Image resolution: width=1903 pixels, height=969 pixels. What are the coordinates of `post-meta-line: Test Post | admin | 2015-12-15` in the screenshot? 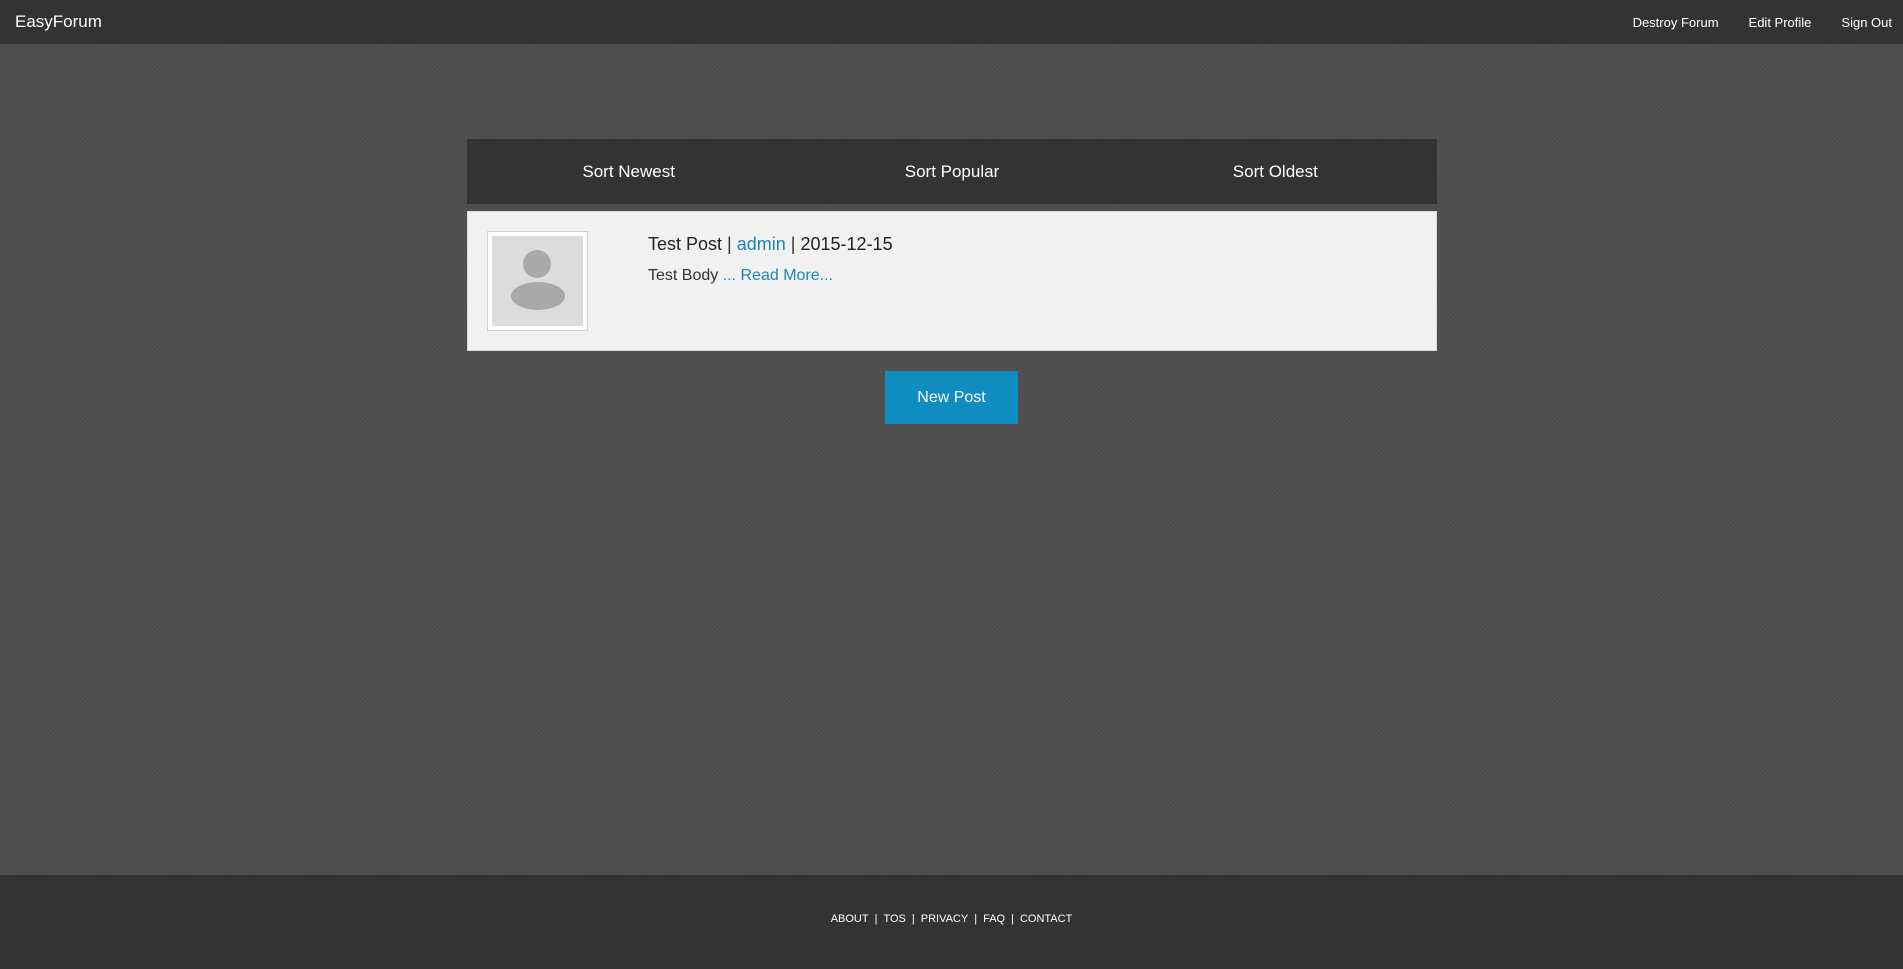 It's located at (770, 244).